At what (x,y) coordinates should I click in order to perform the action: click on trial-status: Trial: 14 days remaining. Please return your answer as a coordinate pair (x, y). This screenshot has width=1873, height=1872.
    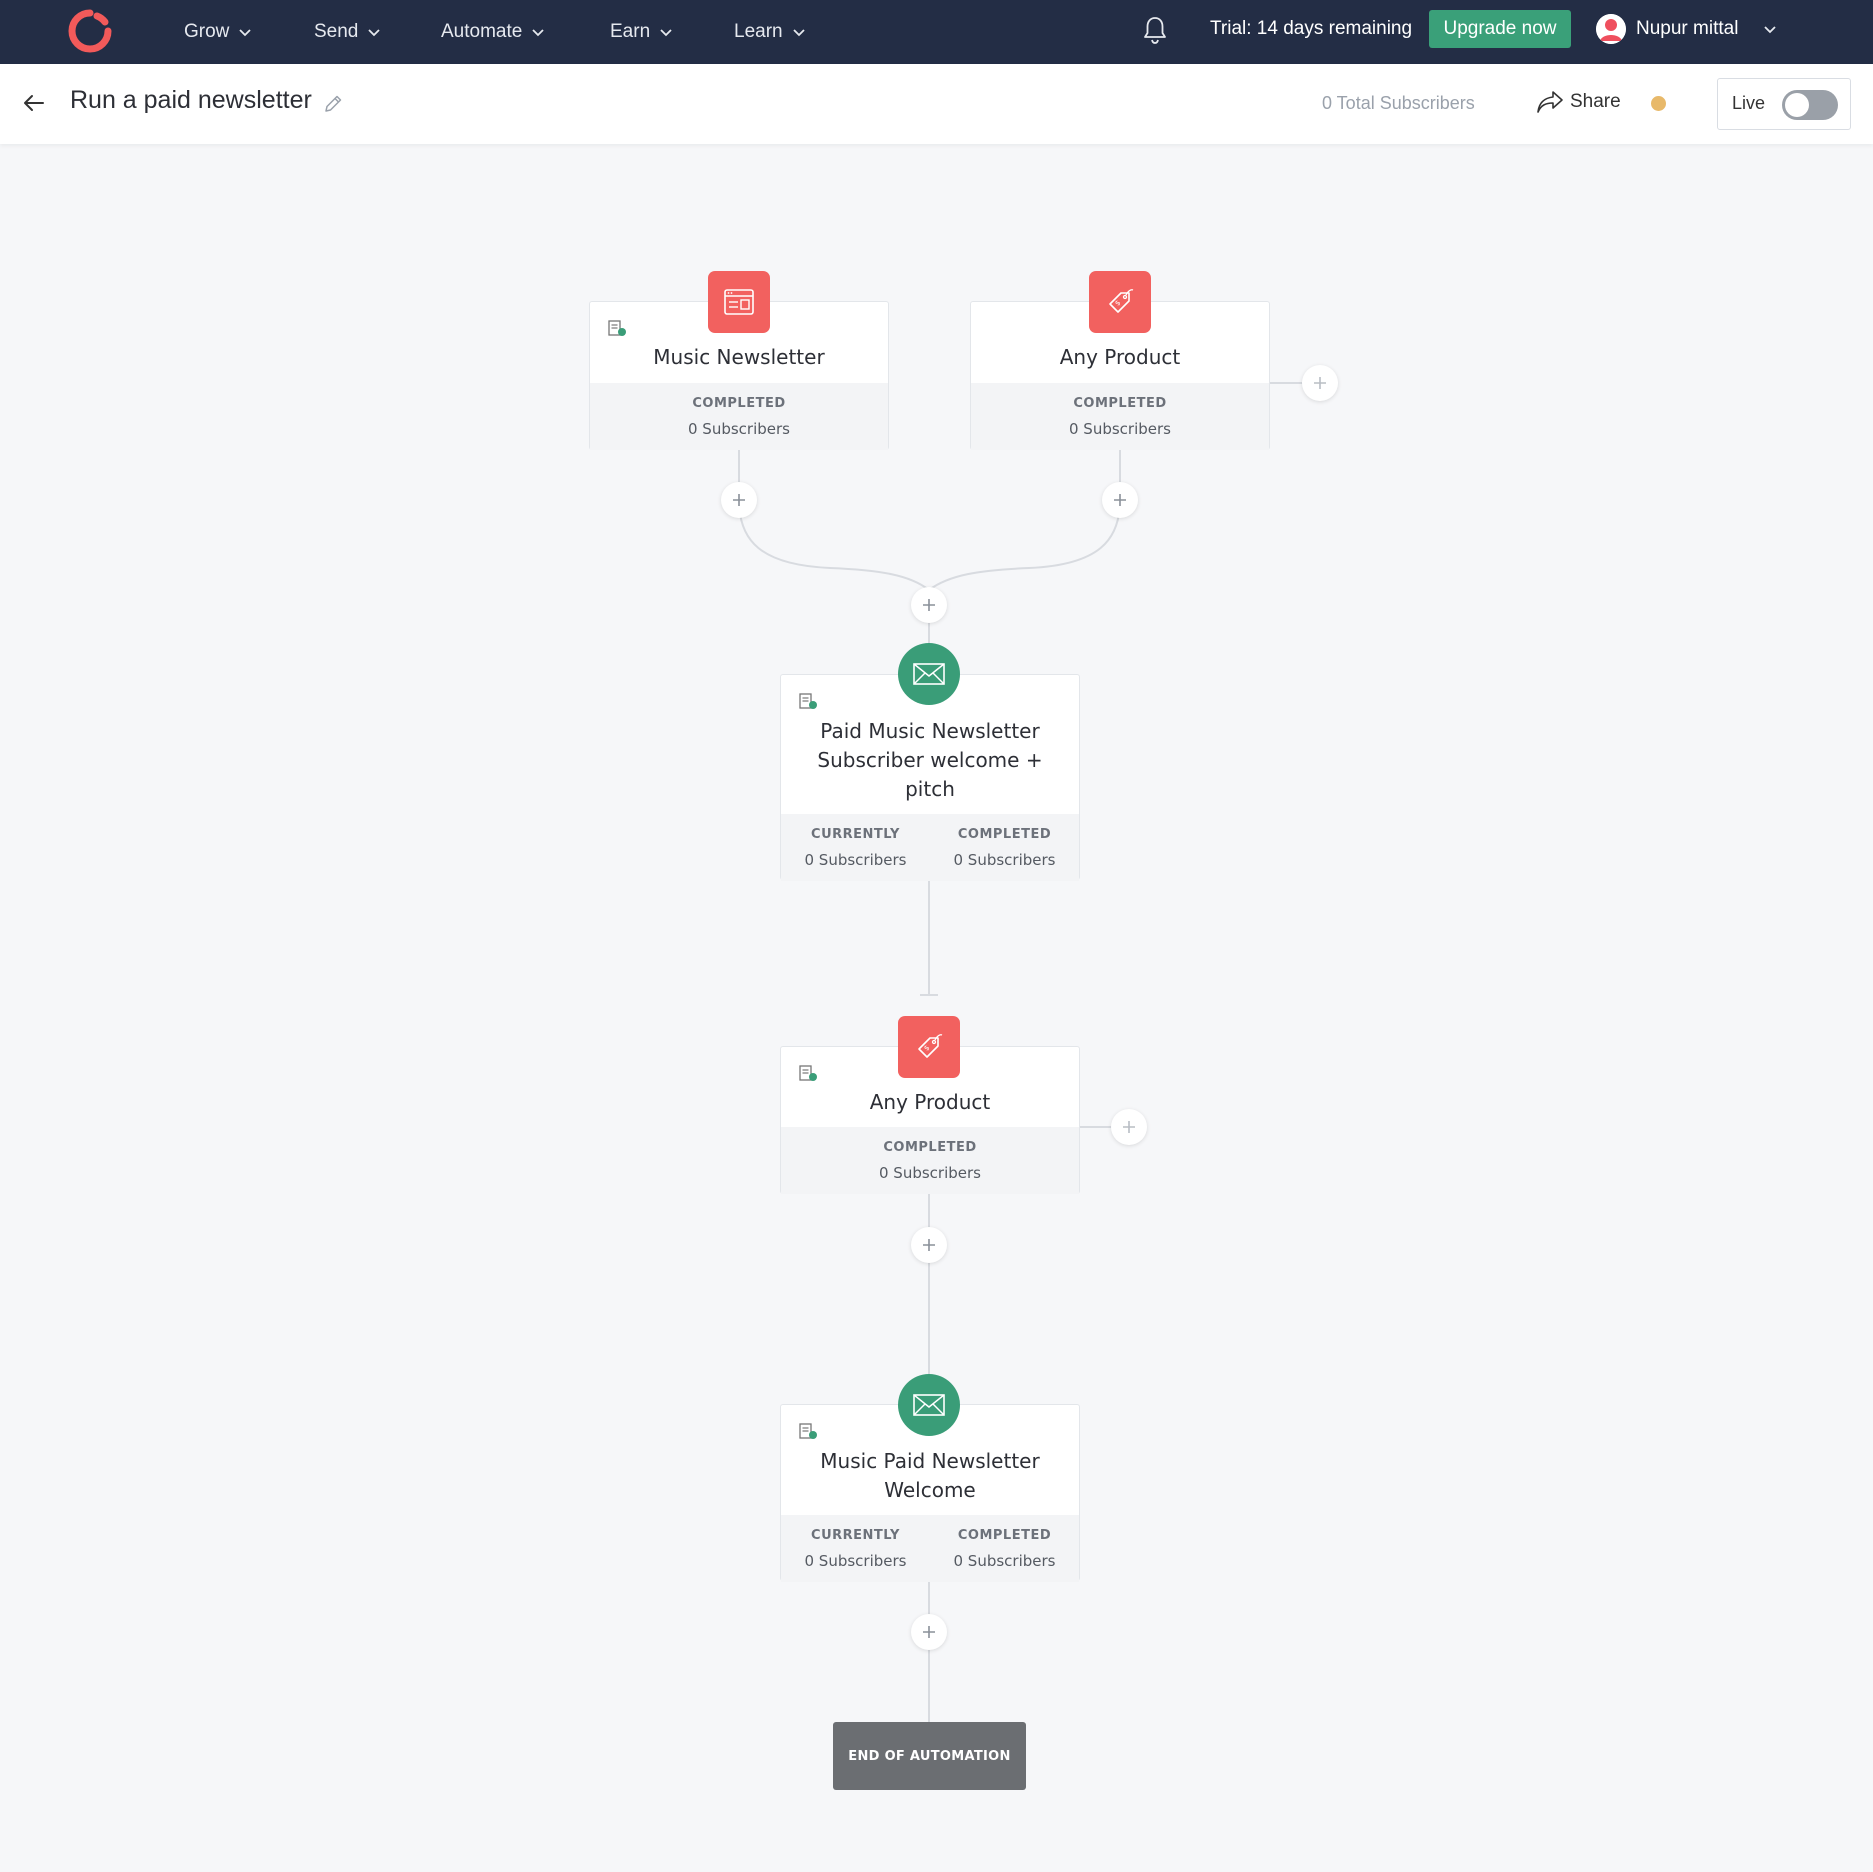
    Looking at the image, I should click on (1311, 28).